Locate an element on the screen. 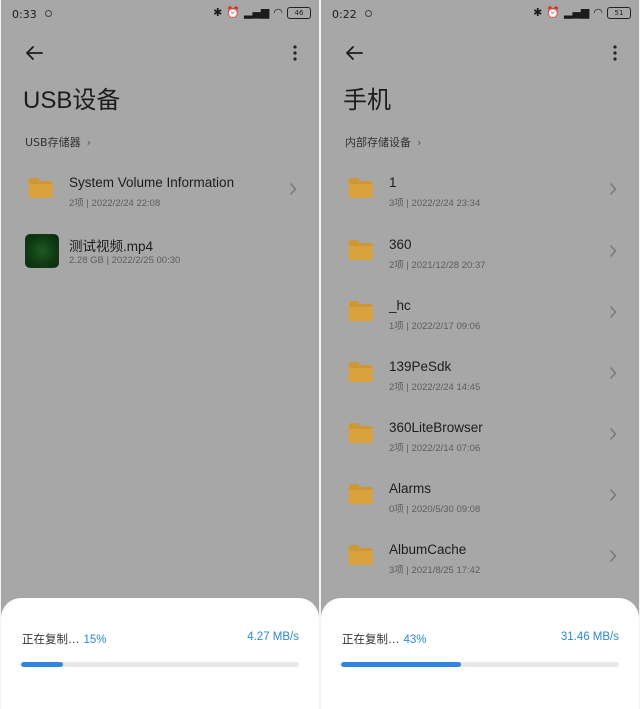 The image size is (640, 709). item-date: 2022/2/24 23:34 is located at coordinates (446, 203).